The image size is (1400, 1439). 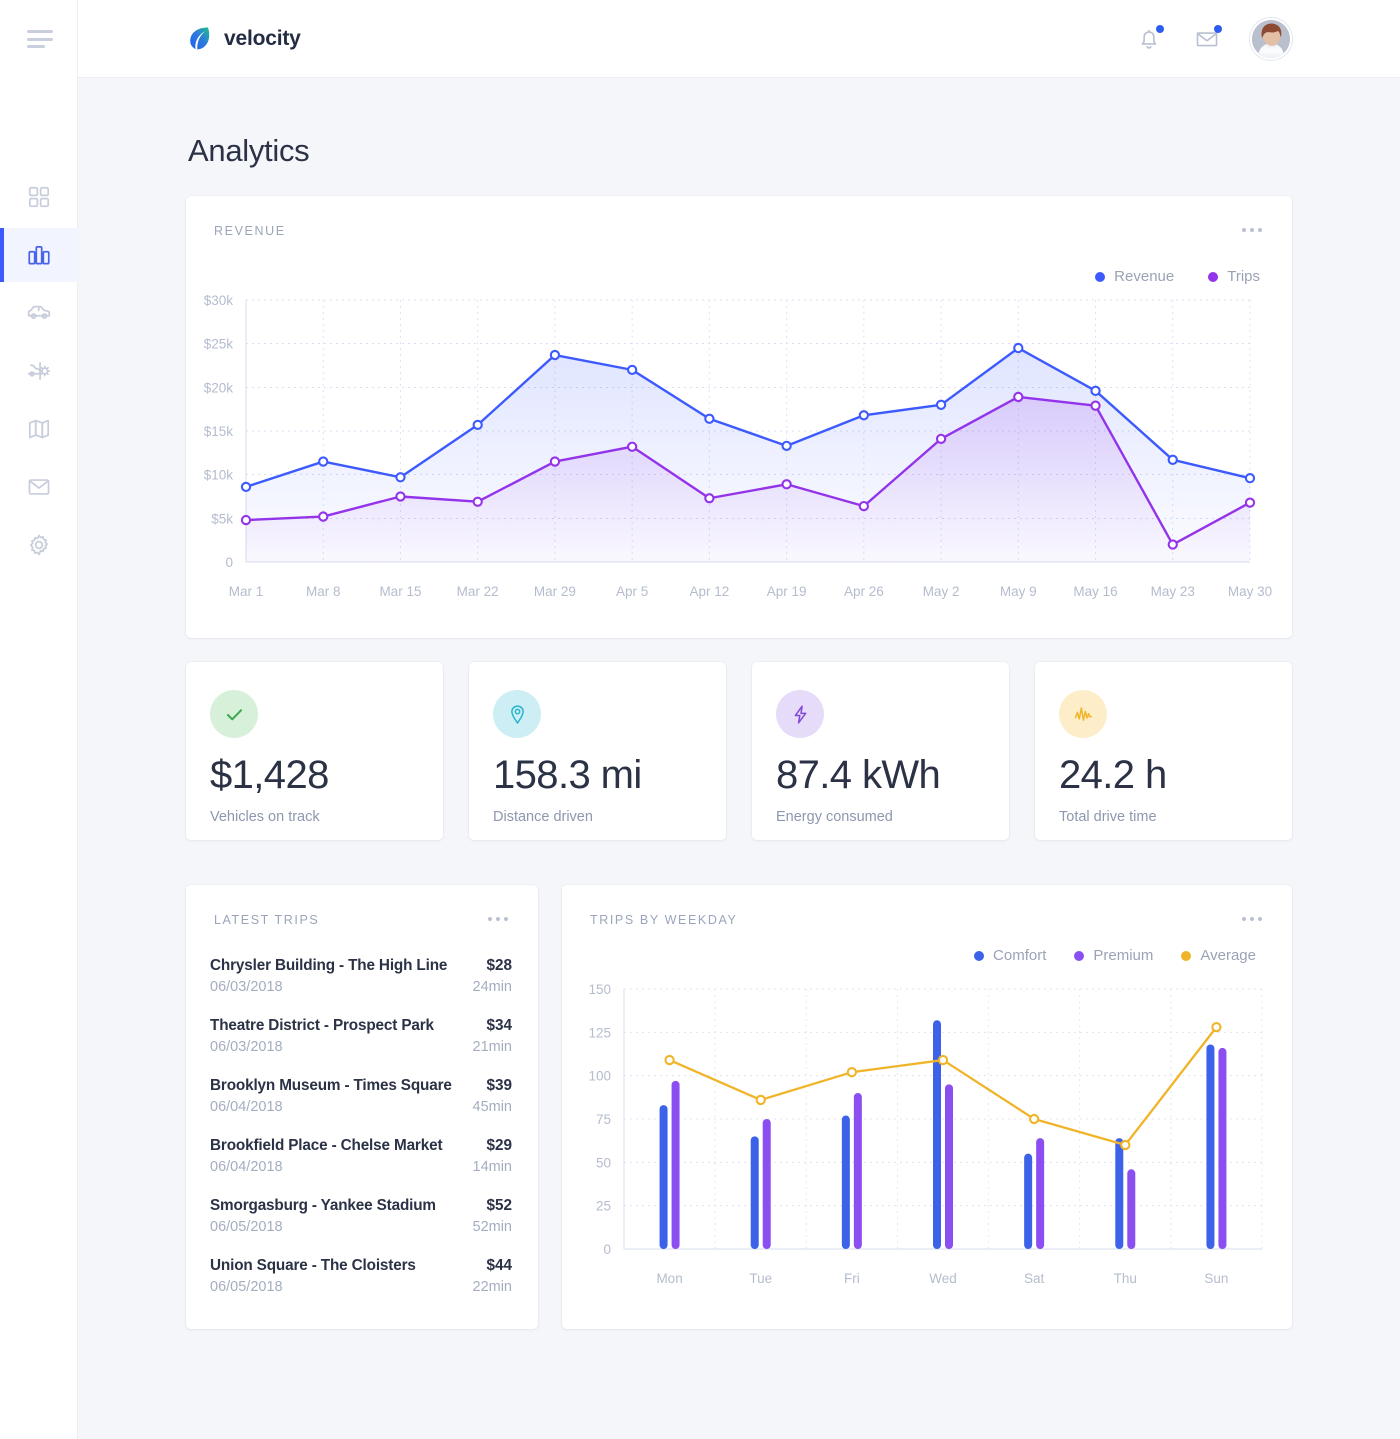 I want to click on trip-row-primary: Union Square - The Cloisters $44, so click(x=361, y=1266).